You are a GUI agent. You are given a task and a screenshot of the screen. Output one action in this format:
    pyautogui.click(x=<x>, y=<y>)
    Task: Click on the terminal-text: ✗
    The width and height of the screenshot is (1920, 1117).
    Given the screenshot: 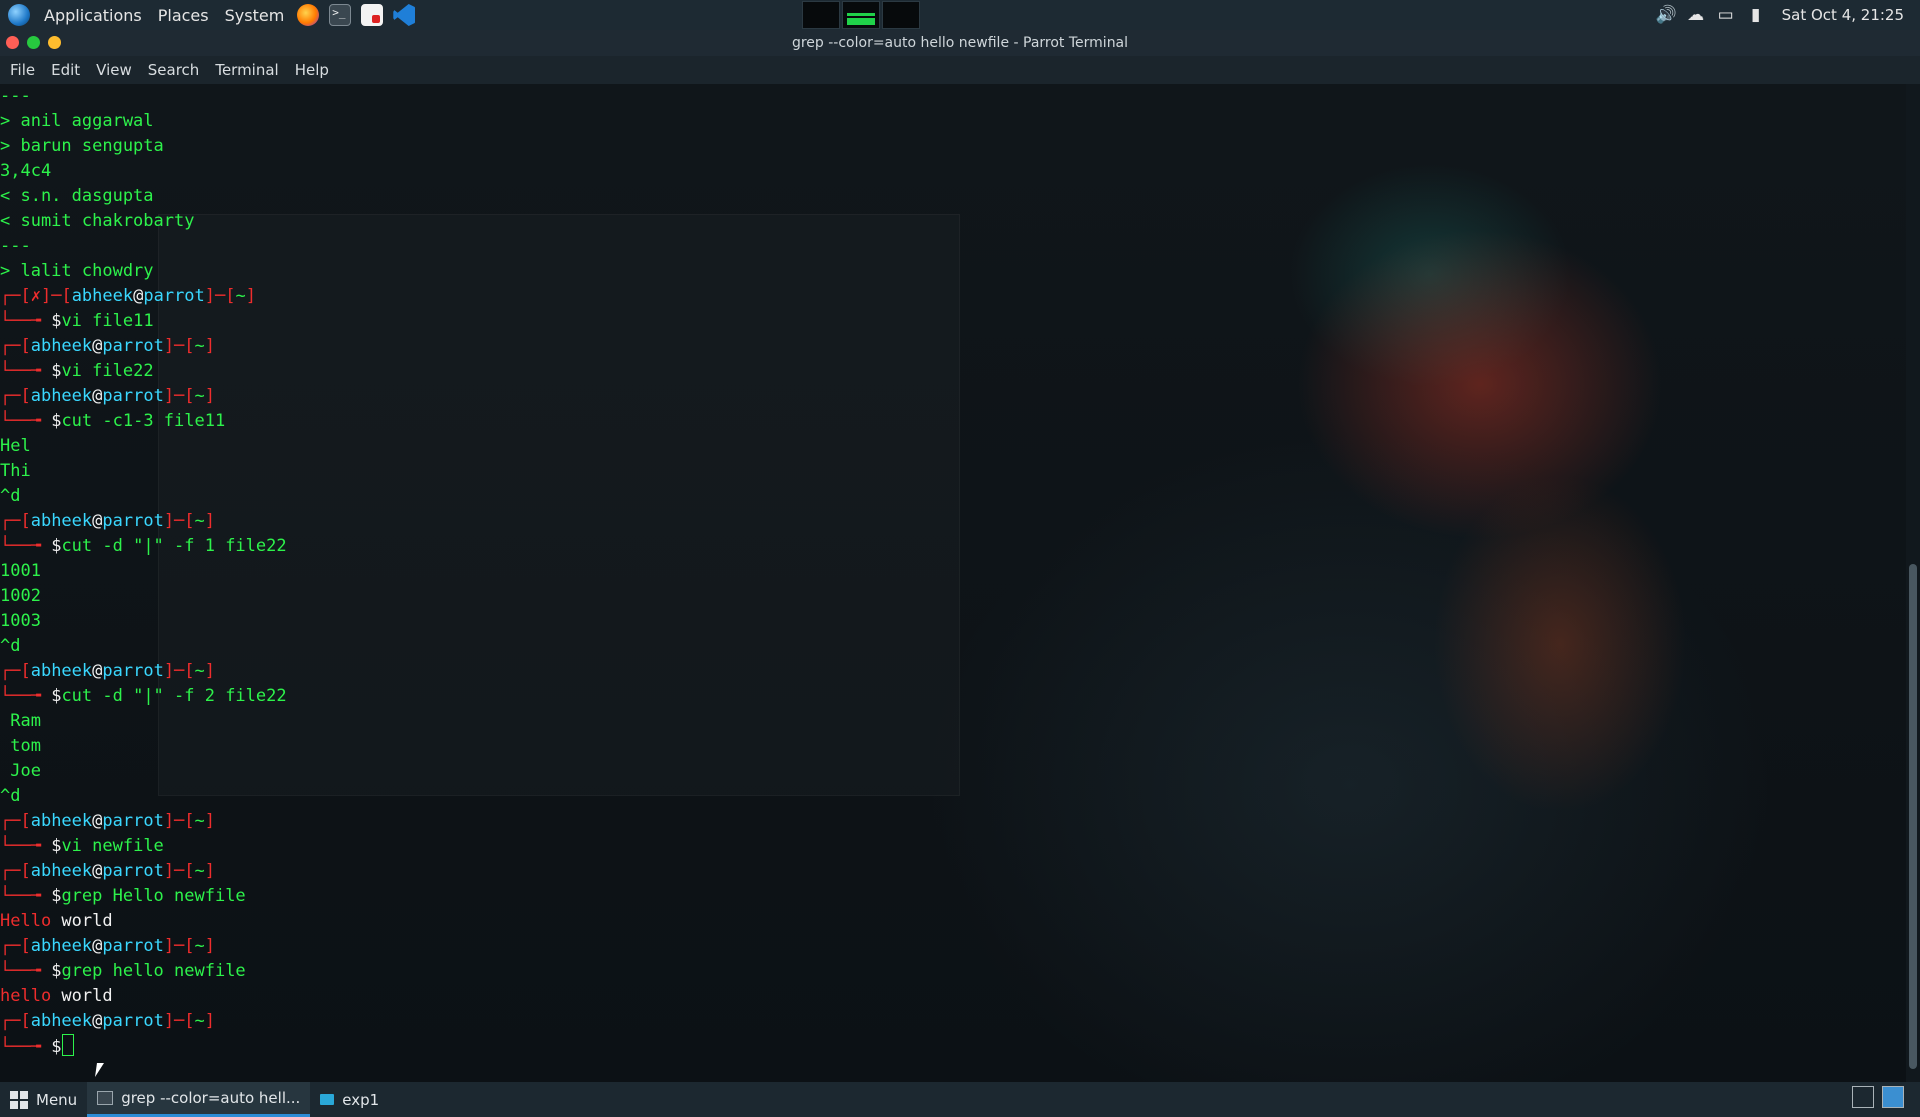 What is the action you would take?
    pyautogui.click(x=35, y=296)
    